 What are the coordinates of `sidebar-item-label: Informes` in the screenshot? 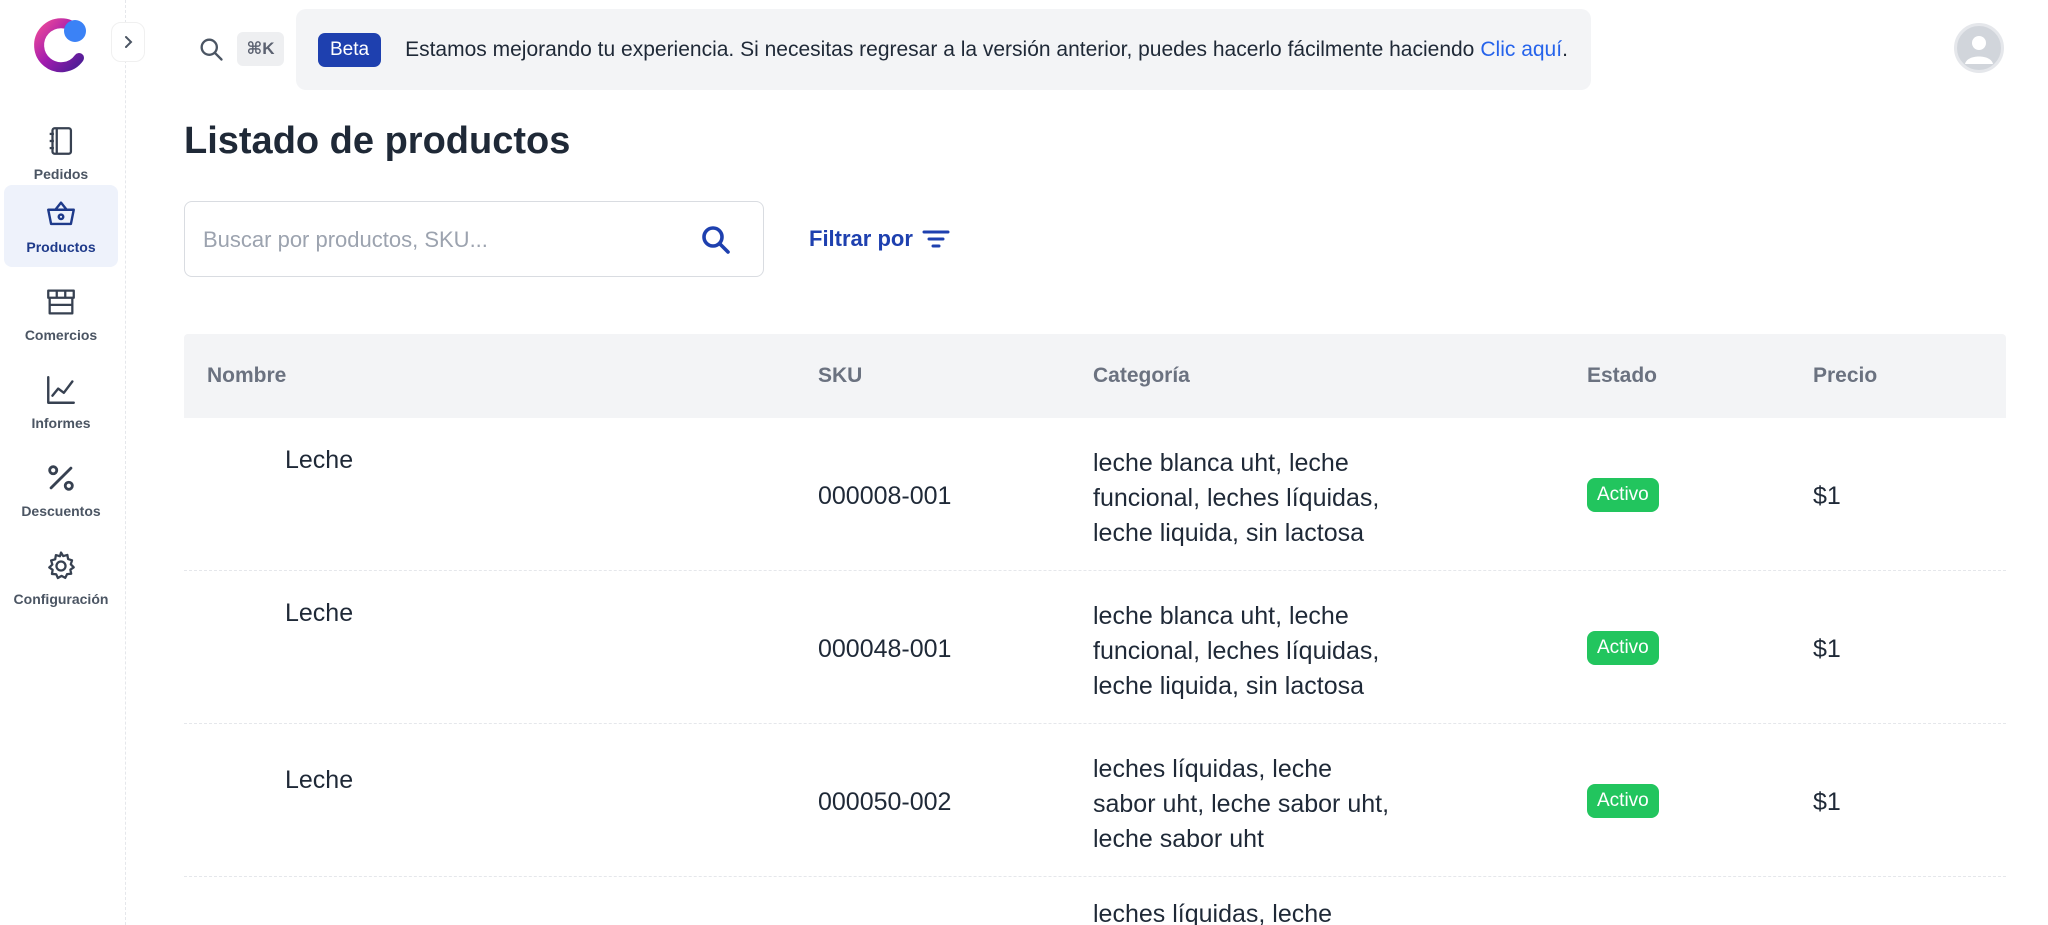 It's located at (61, 423).